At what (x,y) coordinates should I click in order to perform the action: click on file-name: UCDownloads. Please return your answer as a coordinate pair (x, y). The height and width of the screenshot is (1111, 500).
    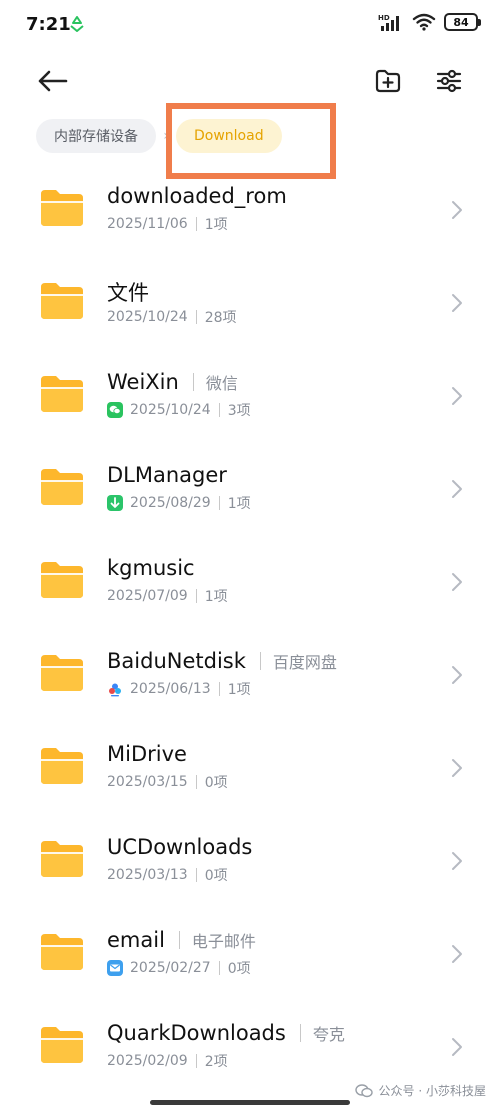
    Looking at the image, I should click on (180, 847).